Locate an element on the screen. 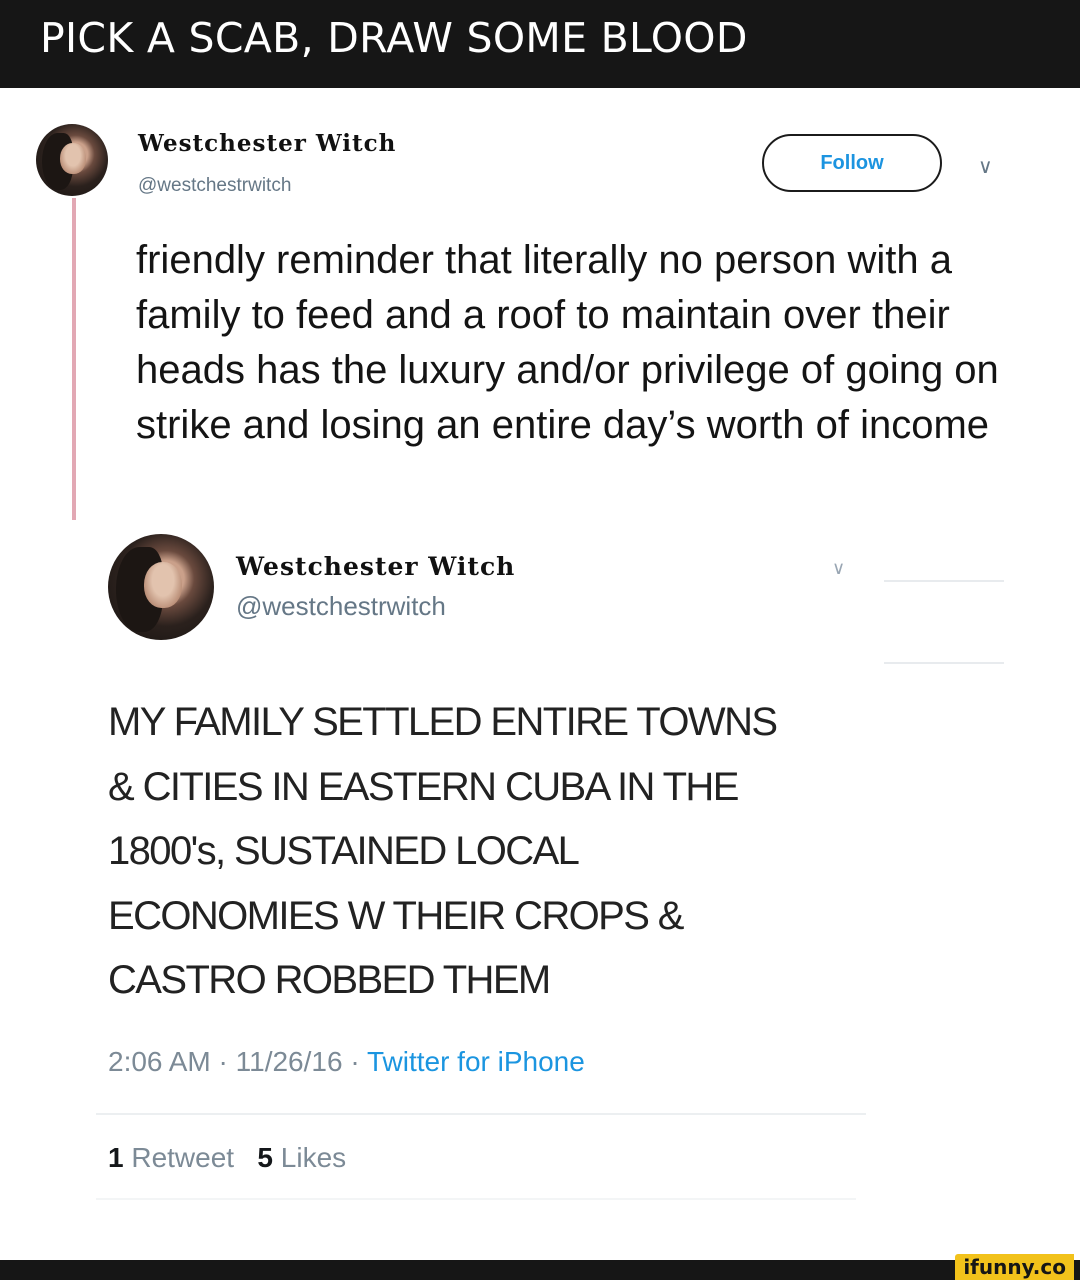  thread-line is located at coordinates (74, 359).